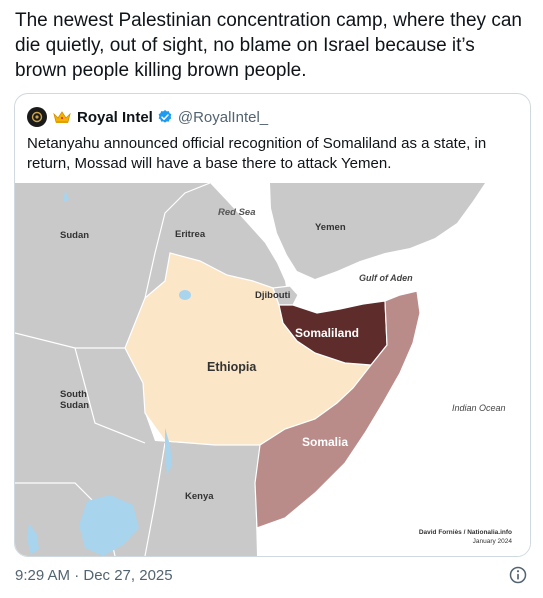  Describe the element at coordinates (237, 212) in the screenshot. I see `label-red-sea: Red Sea` at that location.